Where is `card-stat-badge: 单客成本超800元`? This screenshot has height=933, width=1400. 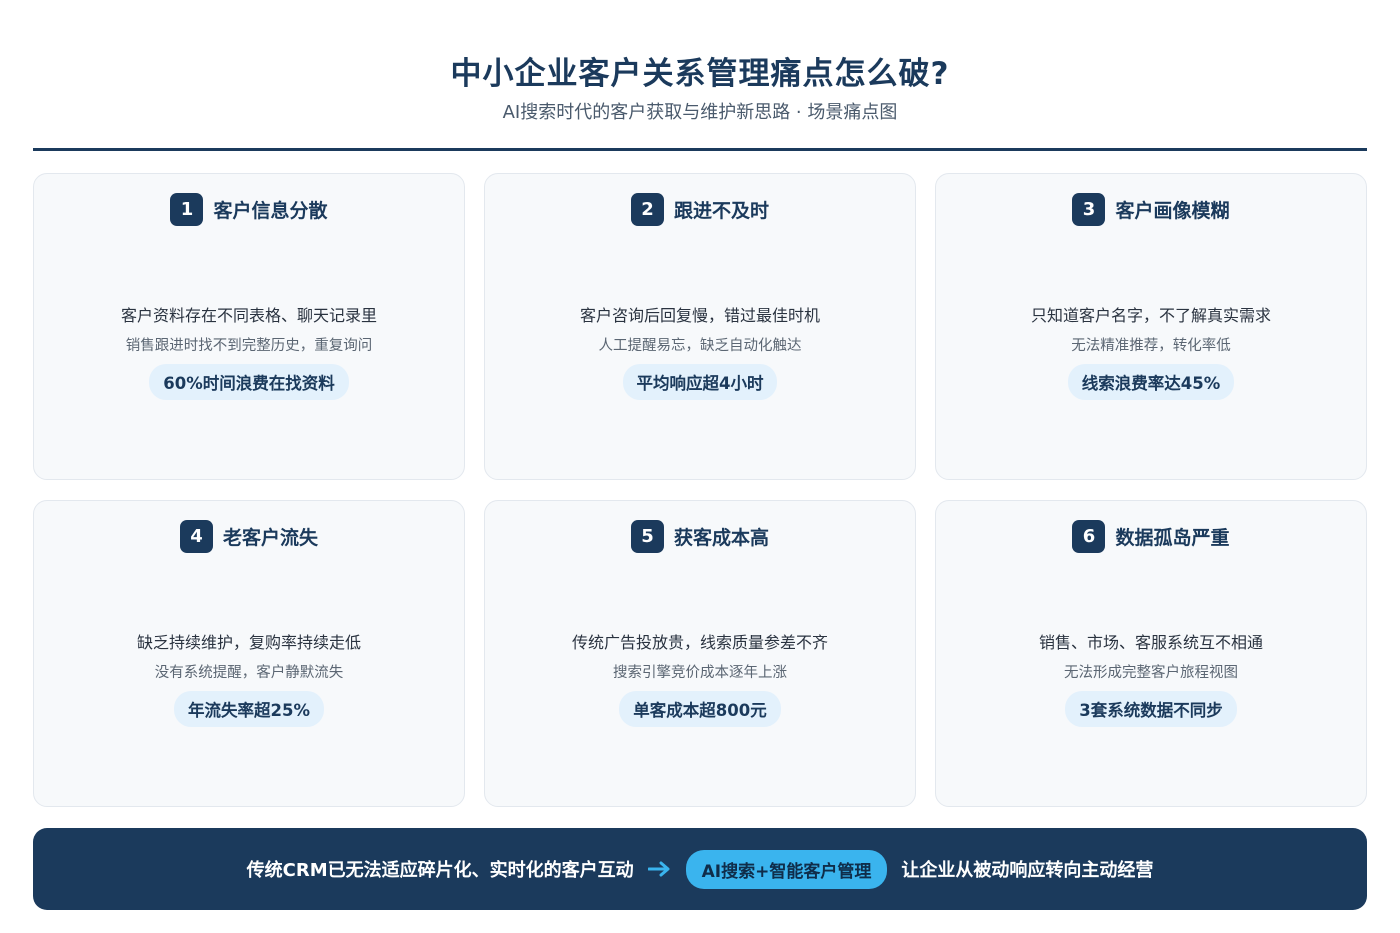 card-stat-badge: 单客成本超800元 is located at coordinates (700, 709).